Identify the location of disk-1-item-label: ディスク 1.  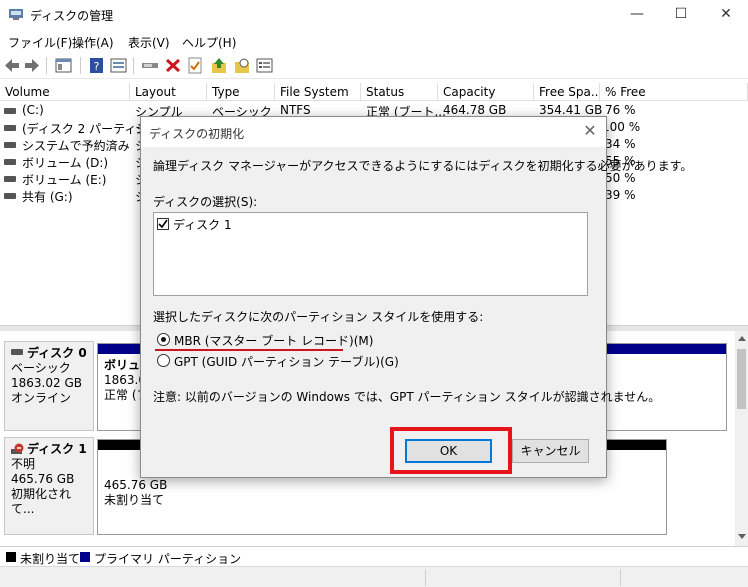
(202, 225).